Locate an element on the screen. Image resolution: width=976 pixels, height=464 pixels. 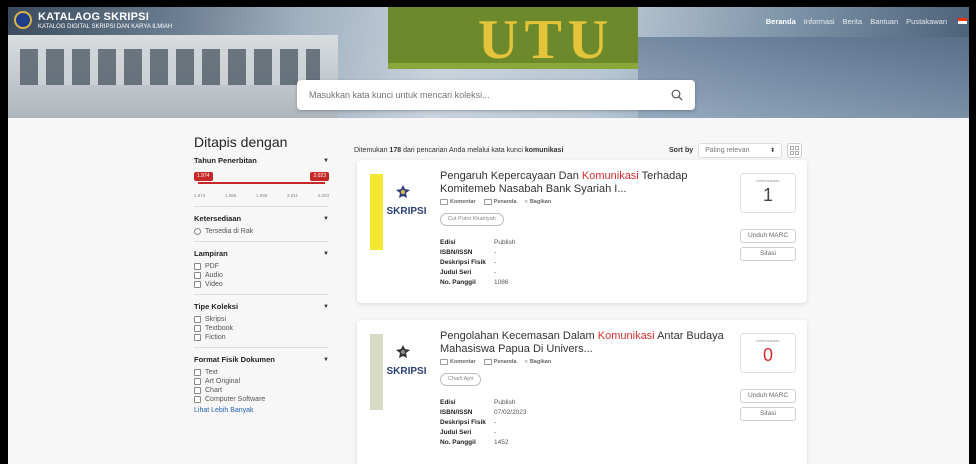
search-bar is located at coordinates (496, 95).